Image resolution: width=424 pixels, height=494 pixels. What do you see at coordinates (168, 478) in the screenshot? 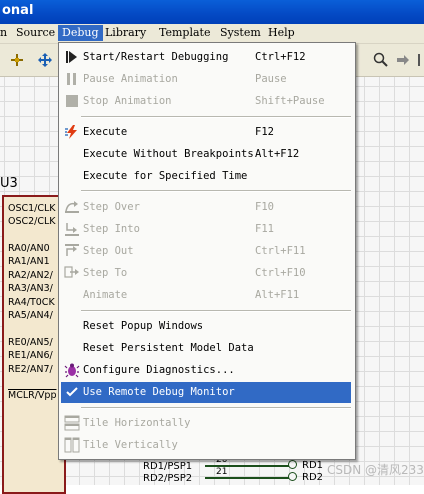
I see `pin-label: RD2/PSP2` at bounding box center [168, 478].